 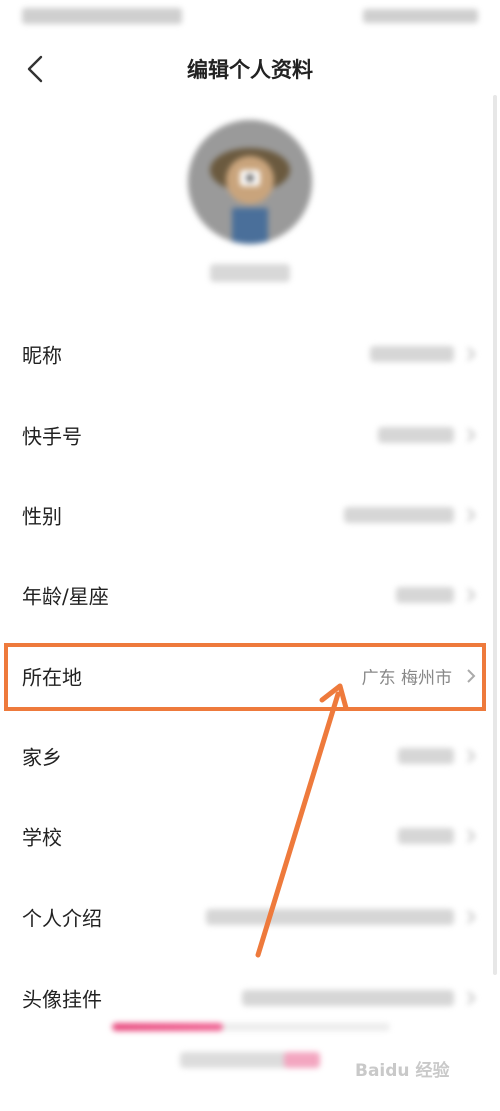 I want to click on watermark: Baidu 经验, so click(x=402, y=1071).